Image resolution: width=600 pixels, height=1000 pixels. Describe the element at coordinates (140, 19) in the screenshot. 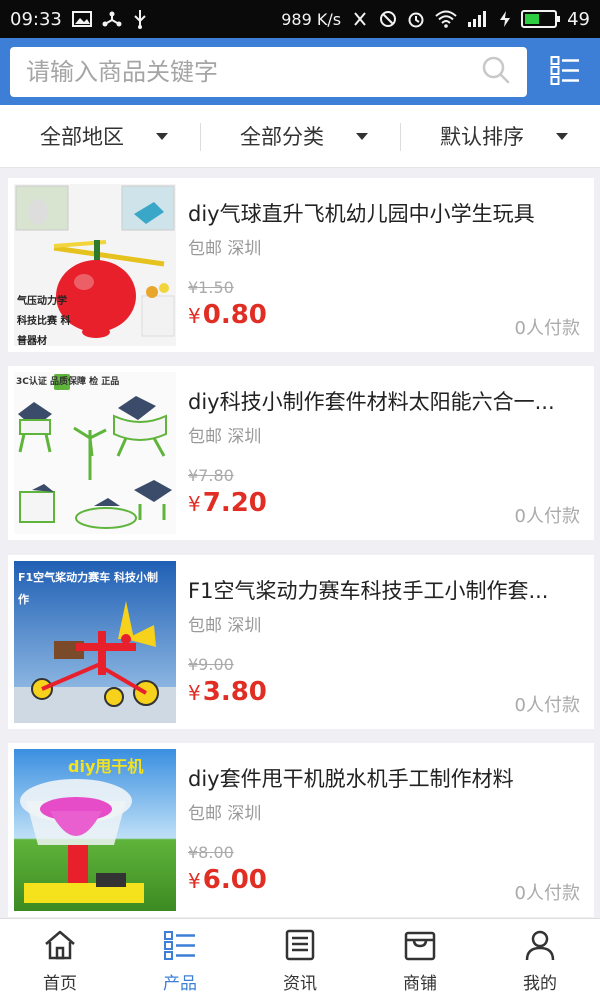

I see `usb-icon` at that location.